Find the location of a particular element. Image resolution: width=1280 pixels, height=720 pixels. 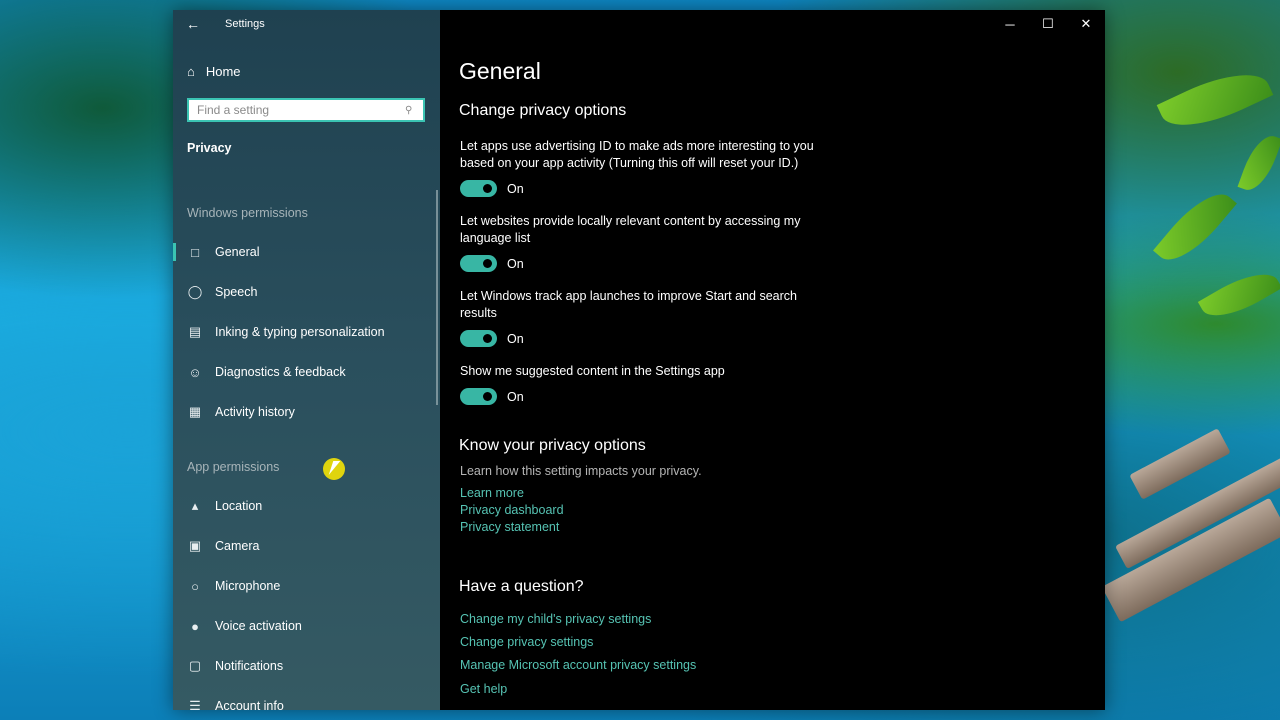

privacy-dashboard-link: Privacy dashboard is located at coordinates (512, 510).